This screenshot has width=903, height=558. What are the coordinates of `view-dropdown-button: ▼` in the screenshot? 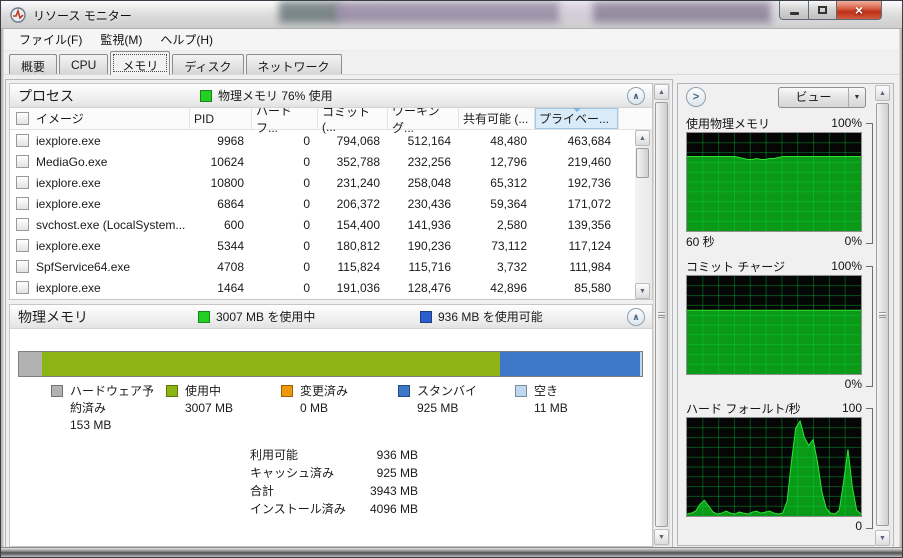 It's located at (856, 97).